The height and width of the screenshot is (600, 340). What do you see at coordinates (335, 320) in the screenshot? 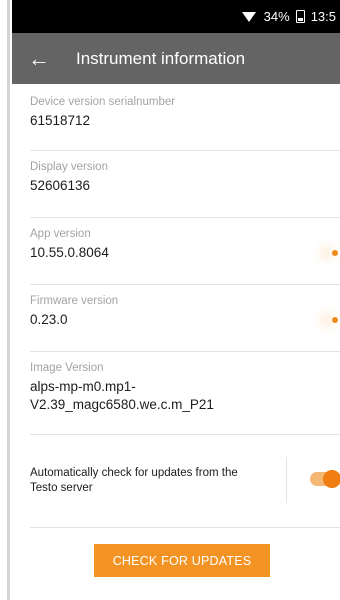
I see `firmware-version-indicator-icon` at bounding box center [335, 320].